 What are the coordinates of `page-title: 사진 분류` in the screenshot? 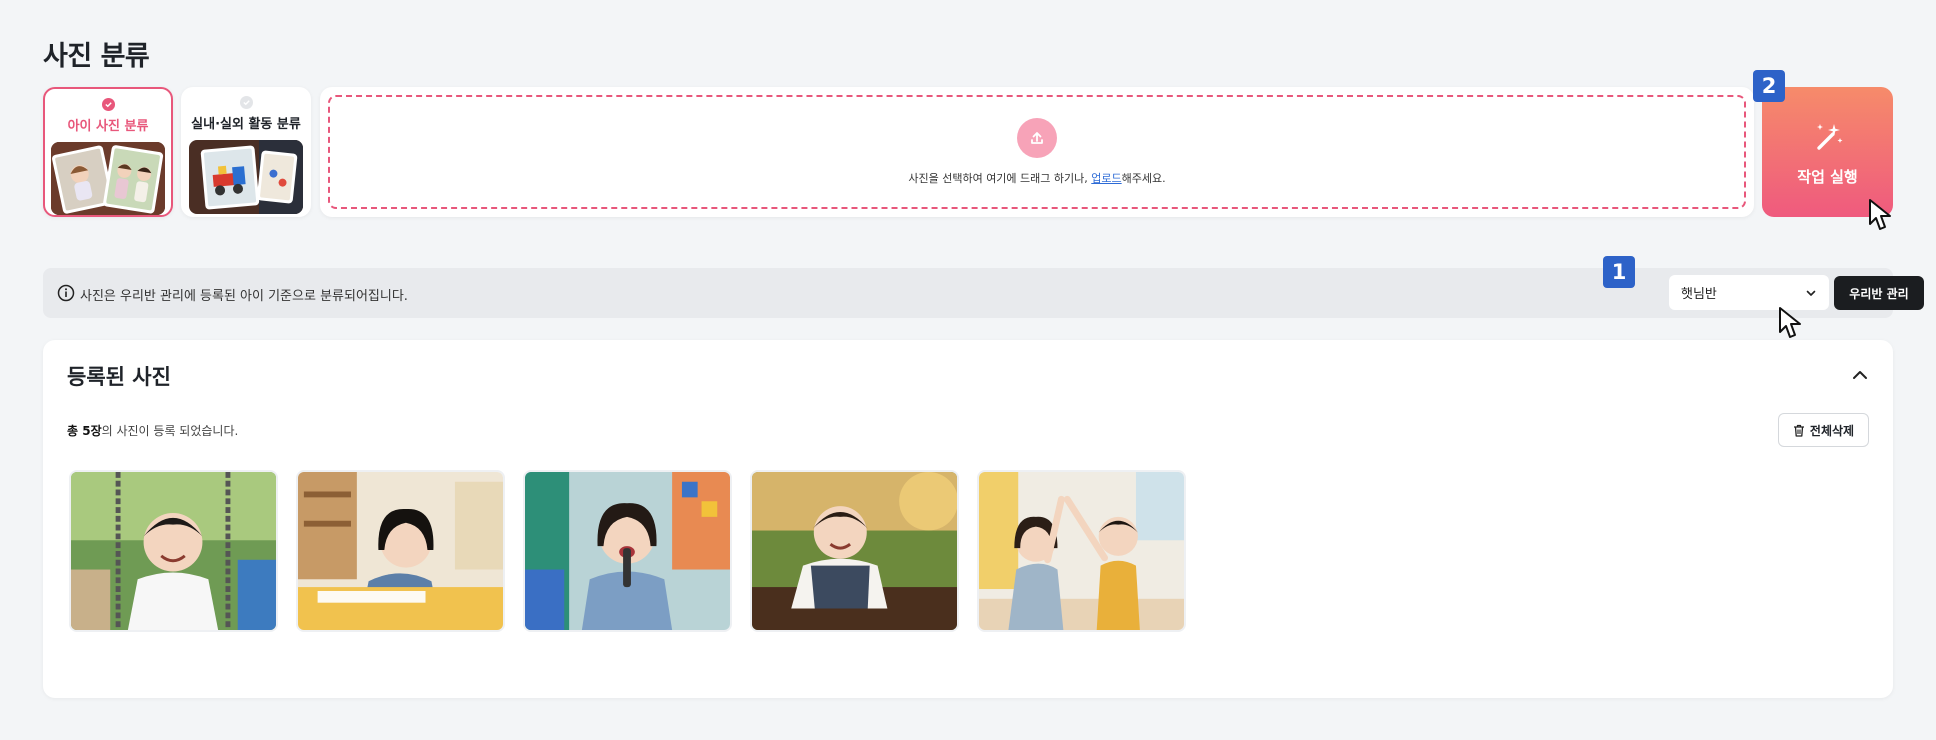 It's located at (96, 56).